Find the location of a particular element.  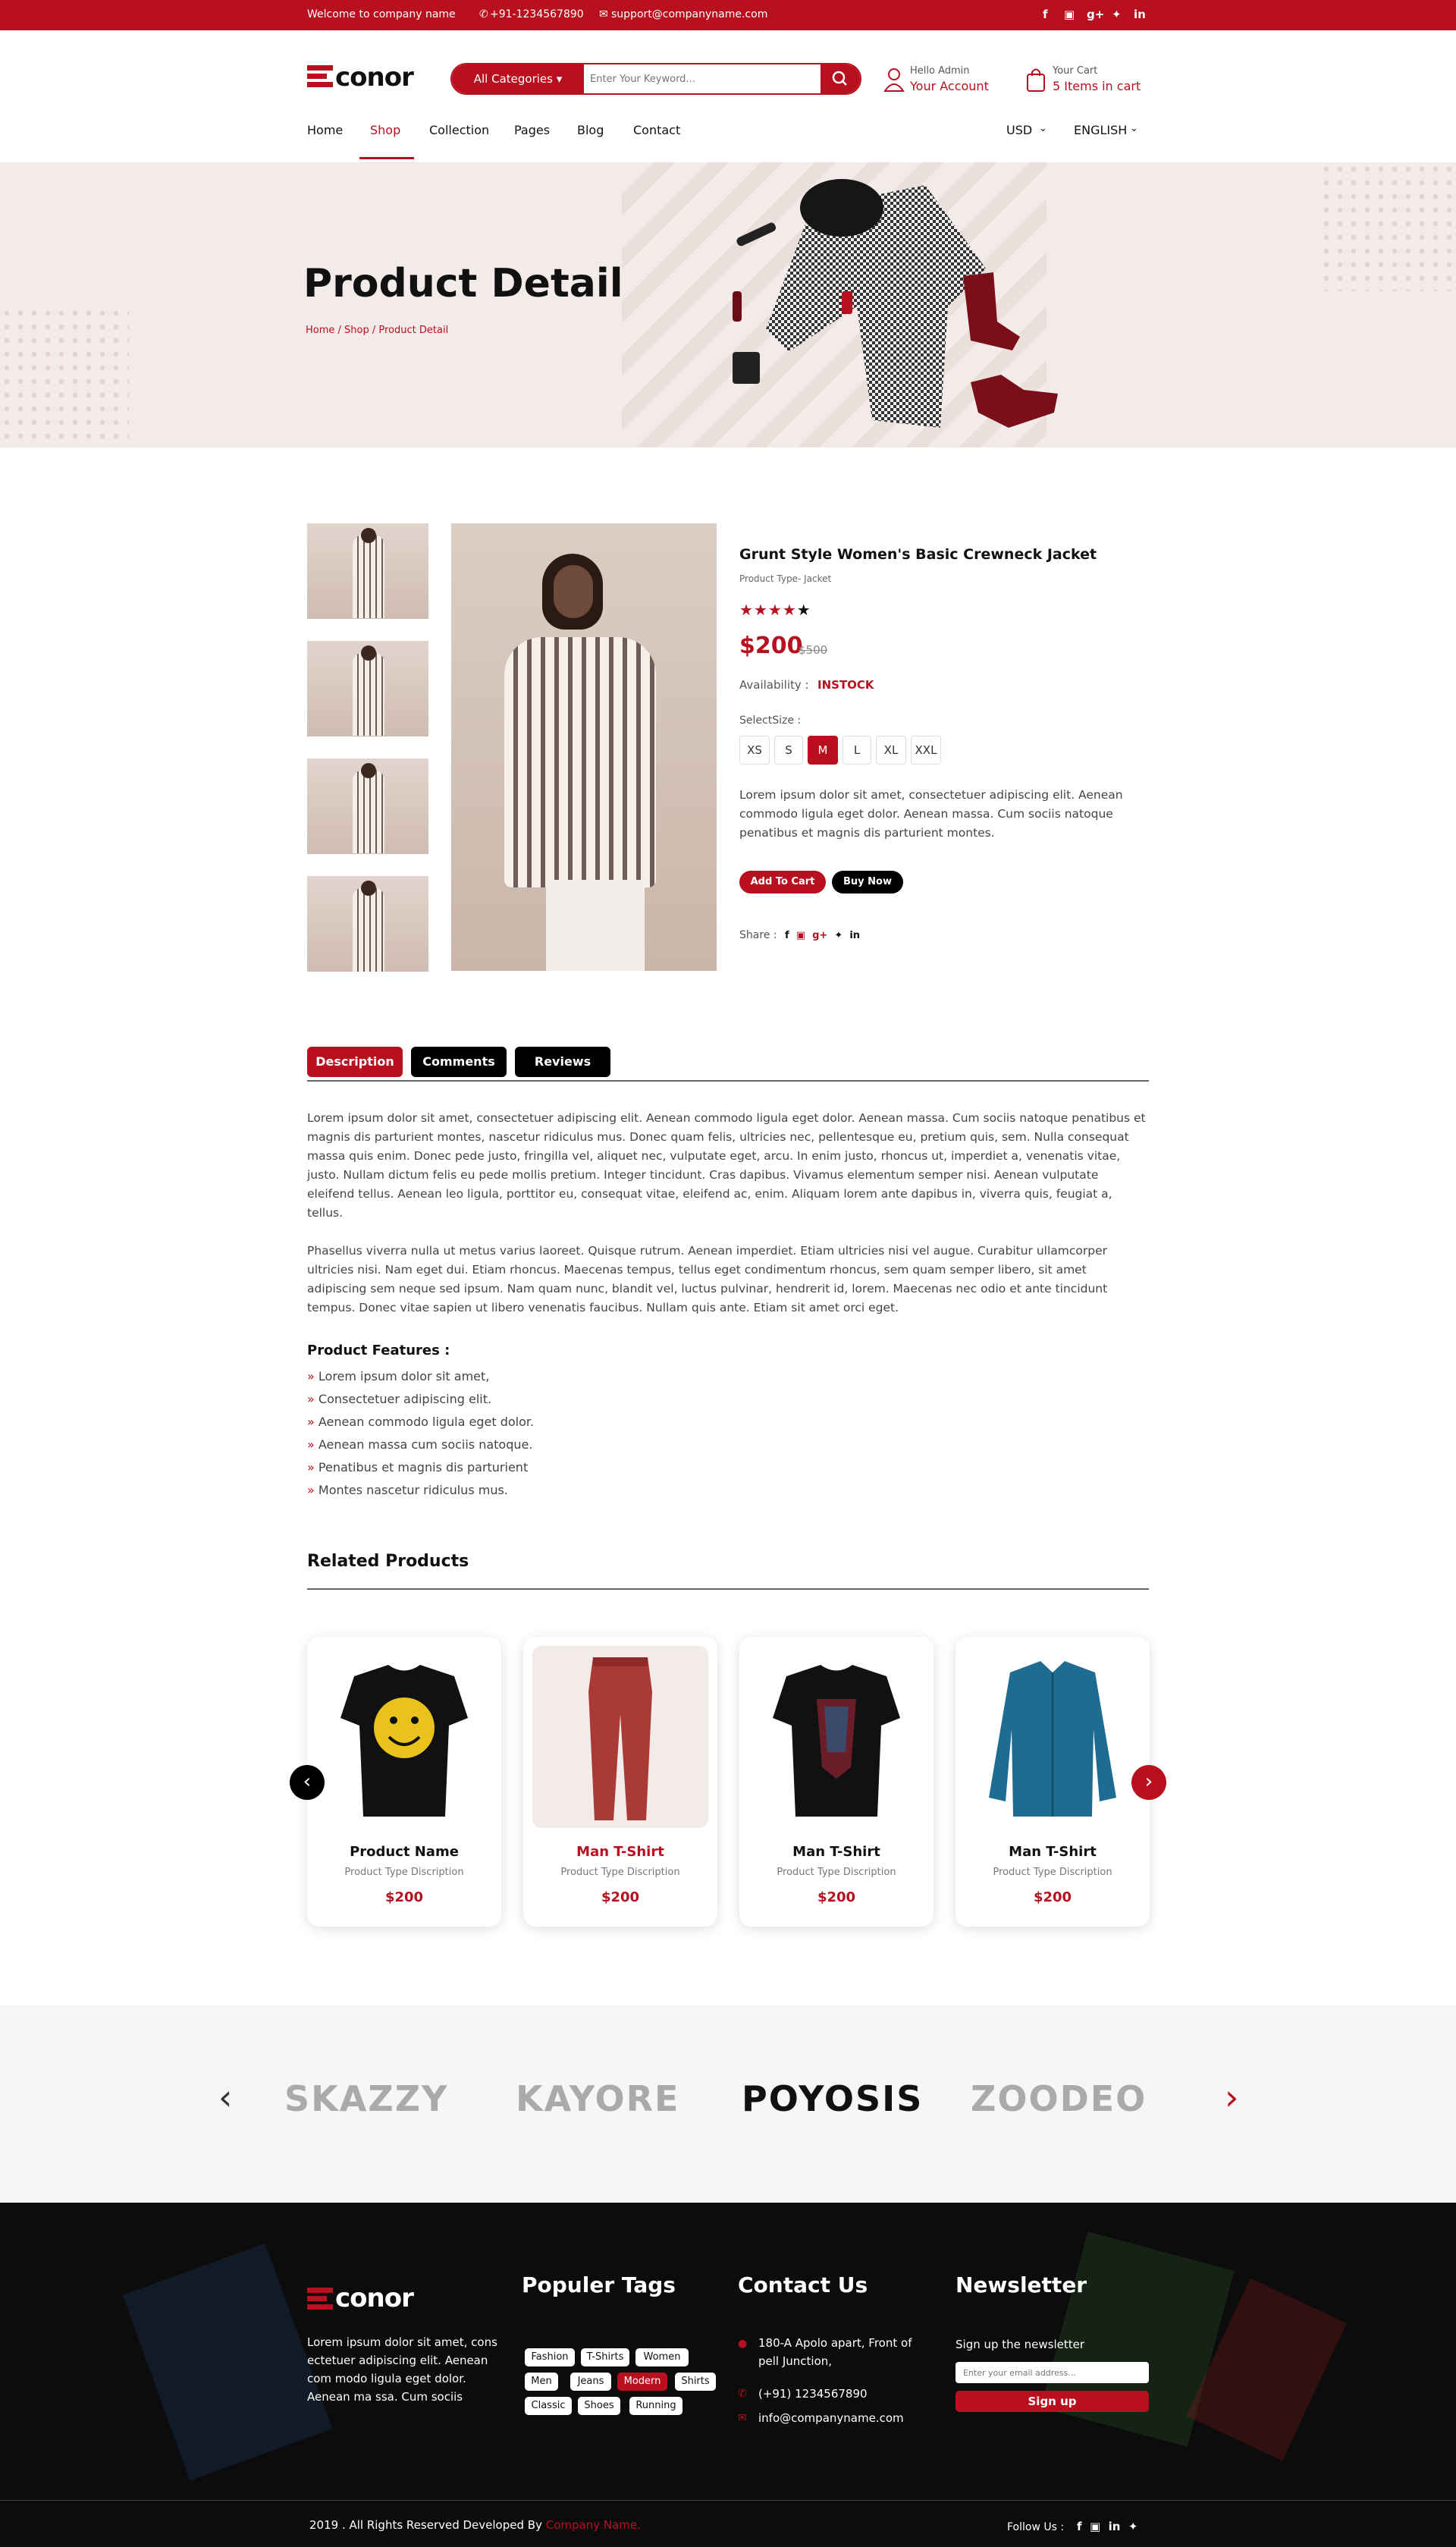

size-m-selected: M is located at coordinates (823, 750).